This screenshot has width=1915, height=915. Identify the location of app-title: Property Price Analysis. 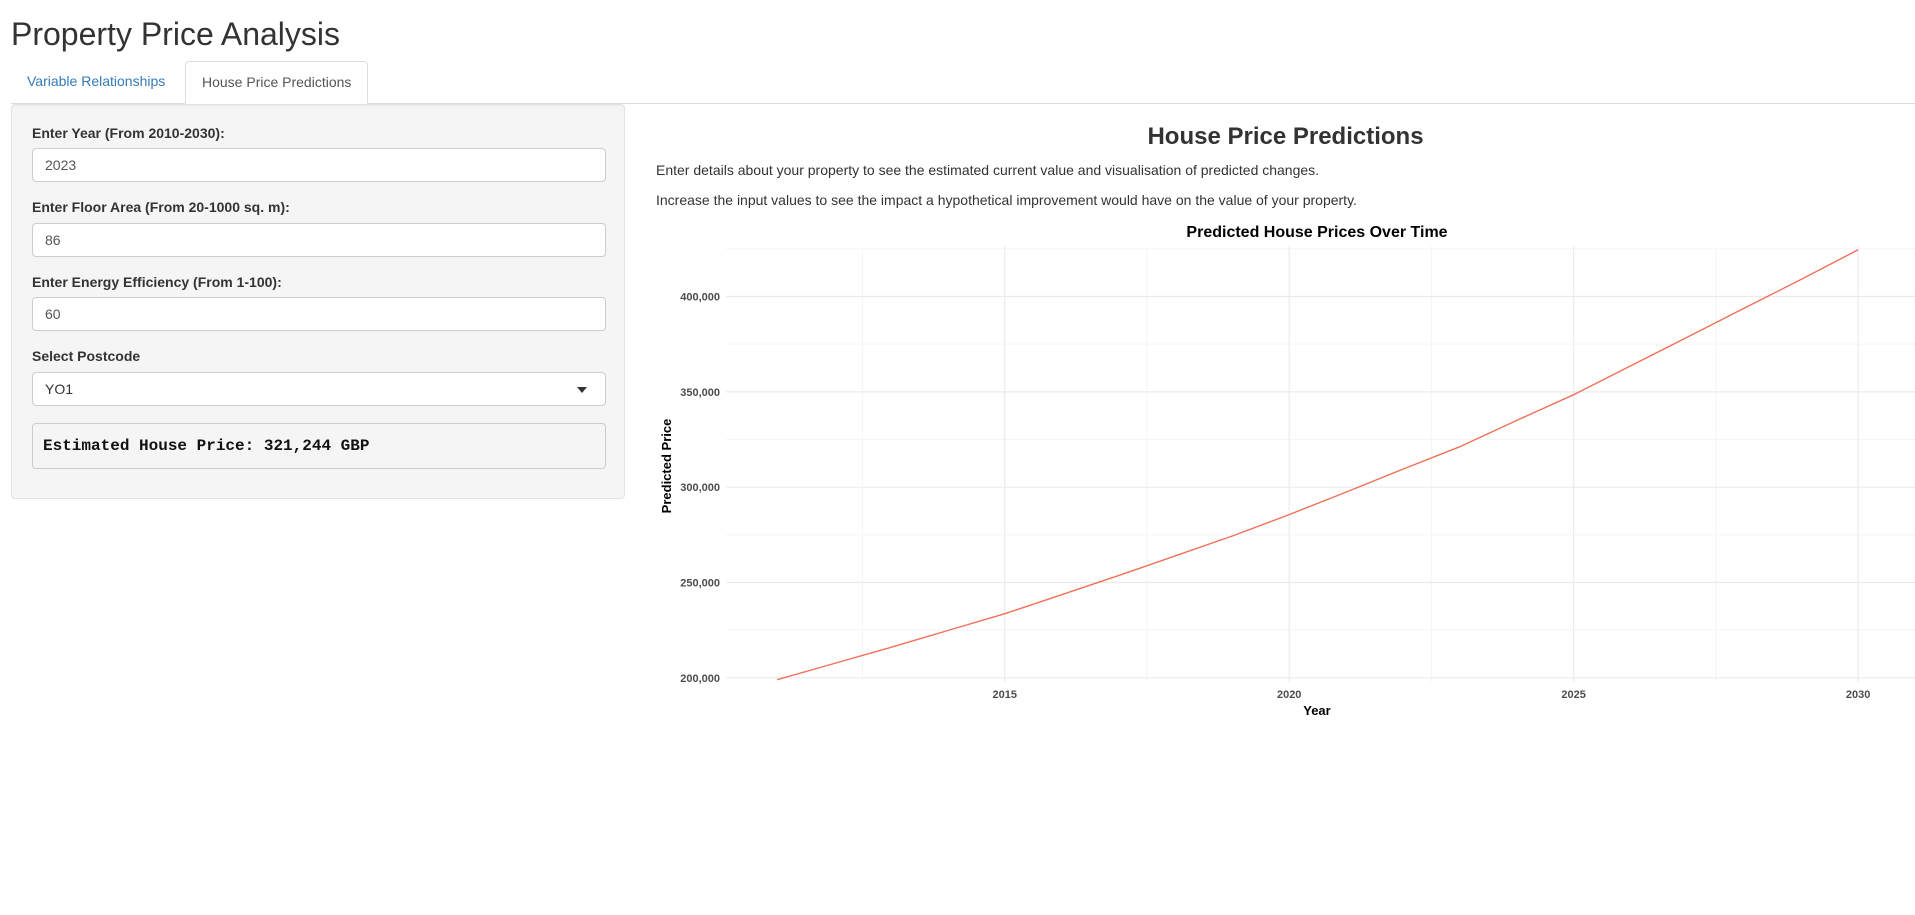
(176, 34).